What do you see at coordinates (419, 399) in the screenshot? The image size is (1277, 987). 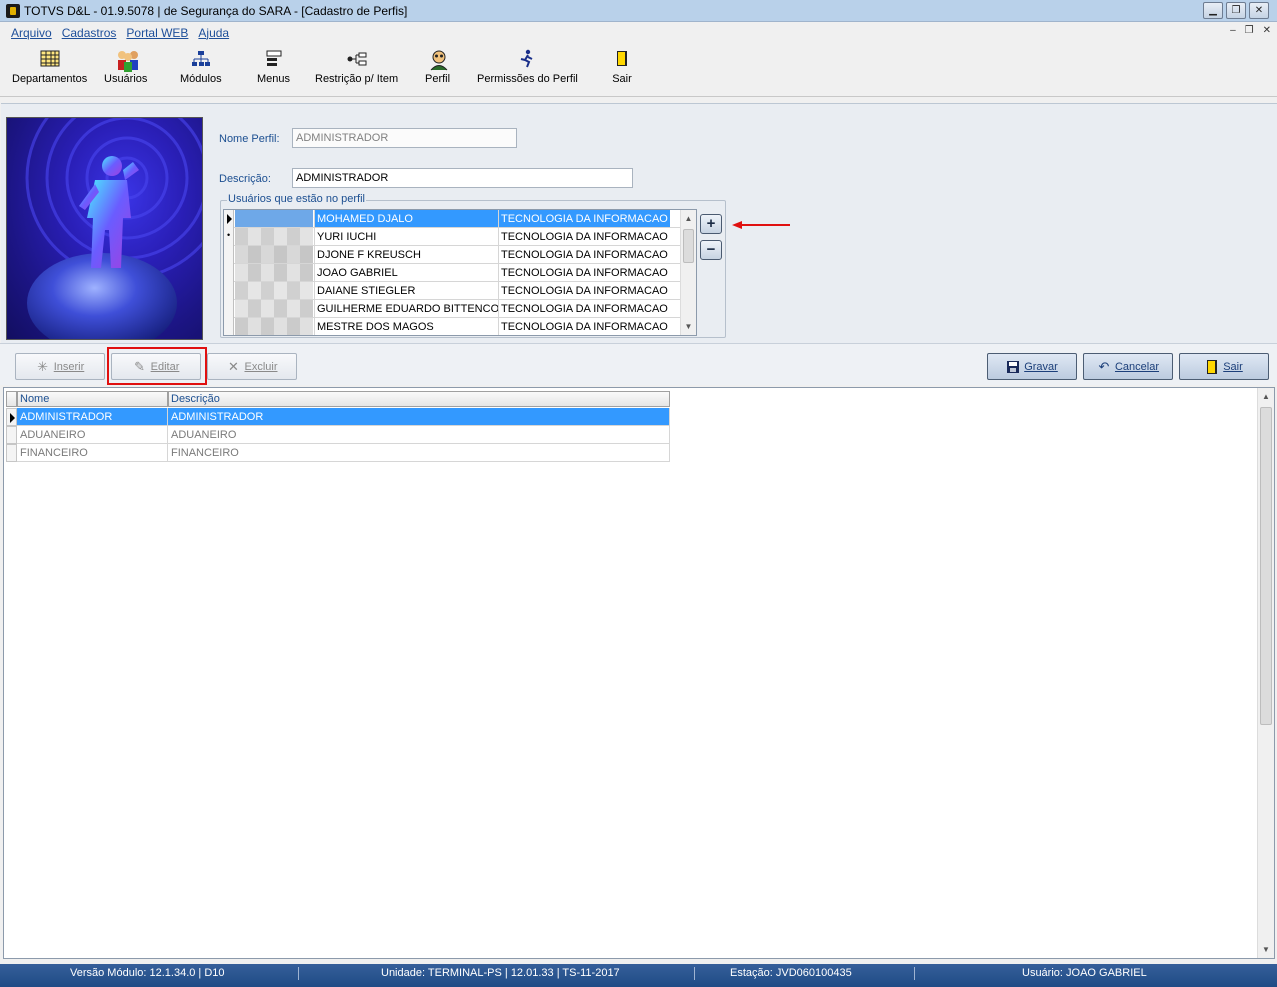 I see `column-header-descricao: Descrição` at bounding box center [419, 399].